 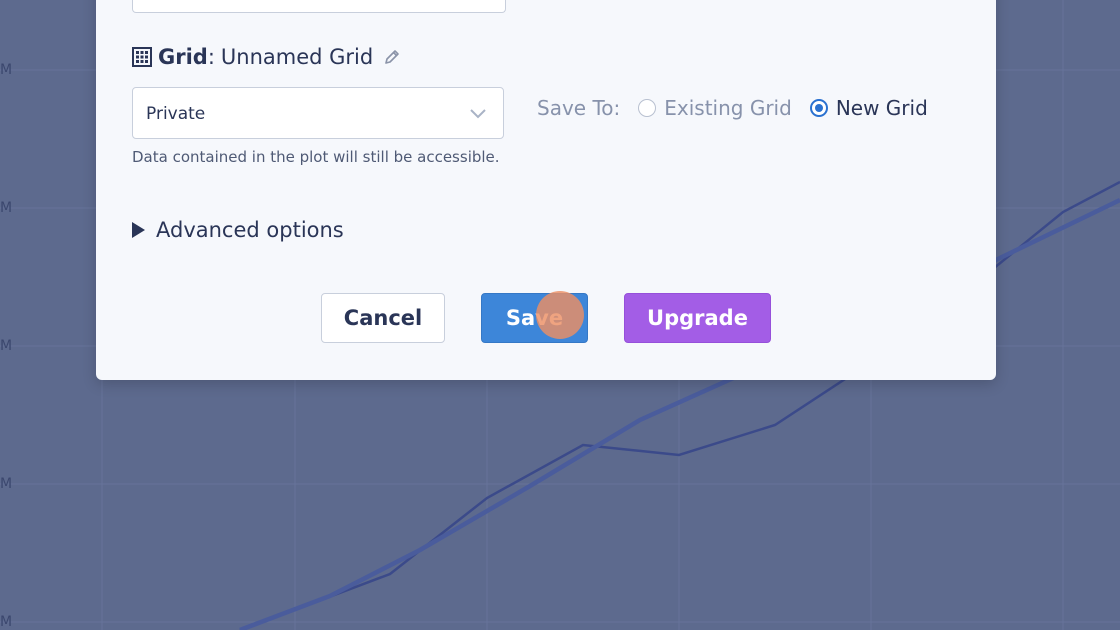 I want to click on save-to-label: Save To:, so click(x=579, y=108).